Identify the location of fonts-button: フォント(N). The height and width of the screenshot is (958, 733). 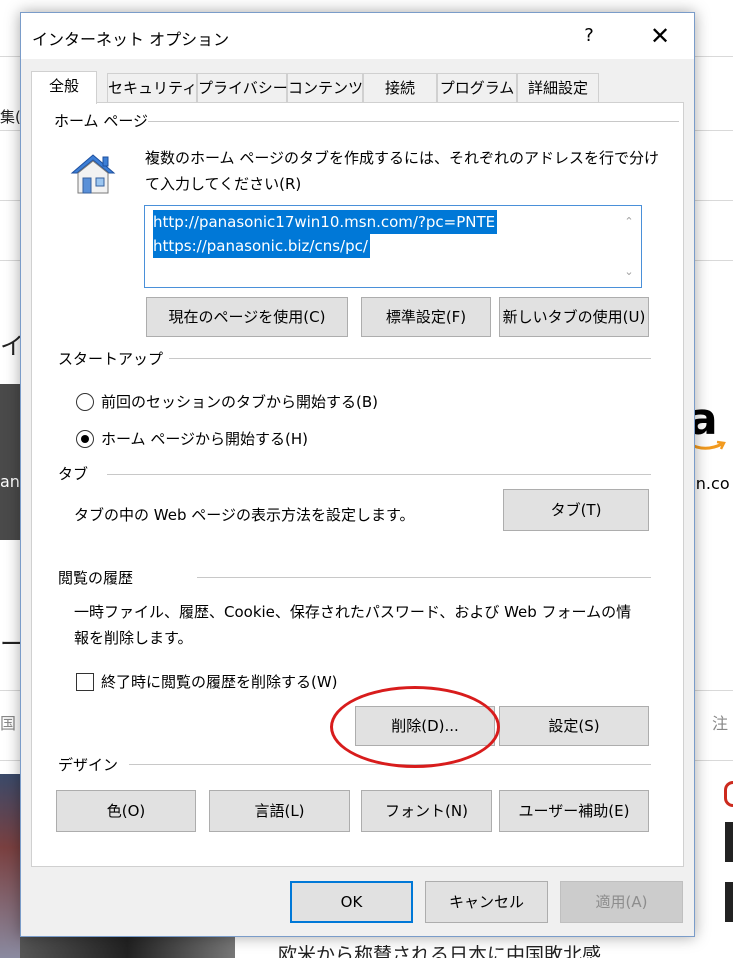
(426, 811).